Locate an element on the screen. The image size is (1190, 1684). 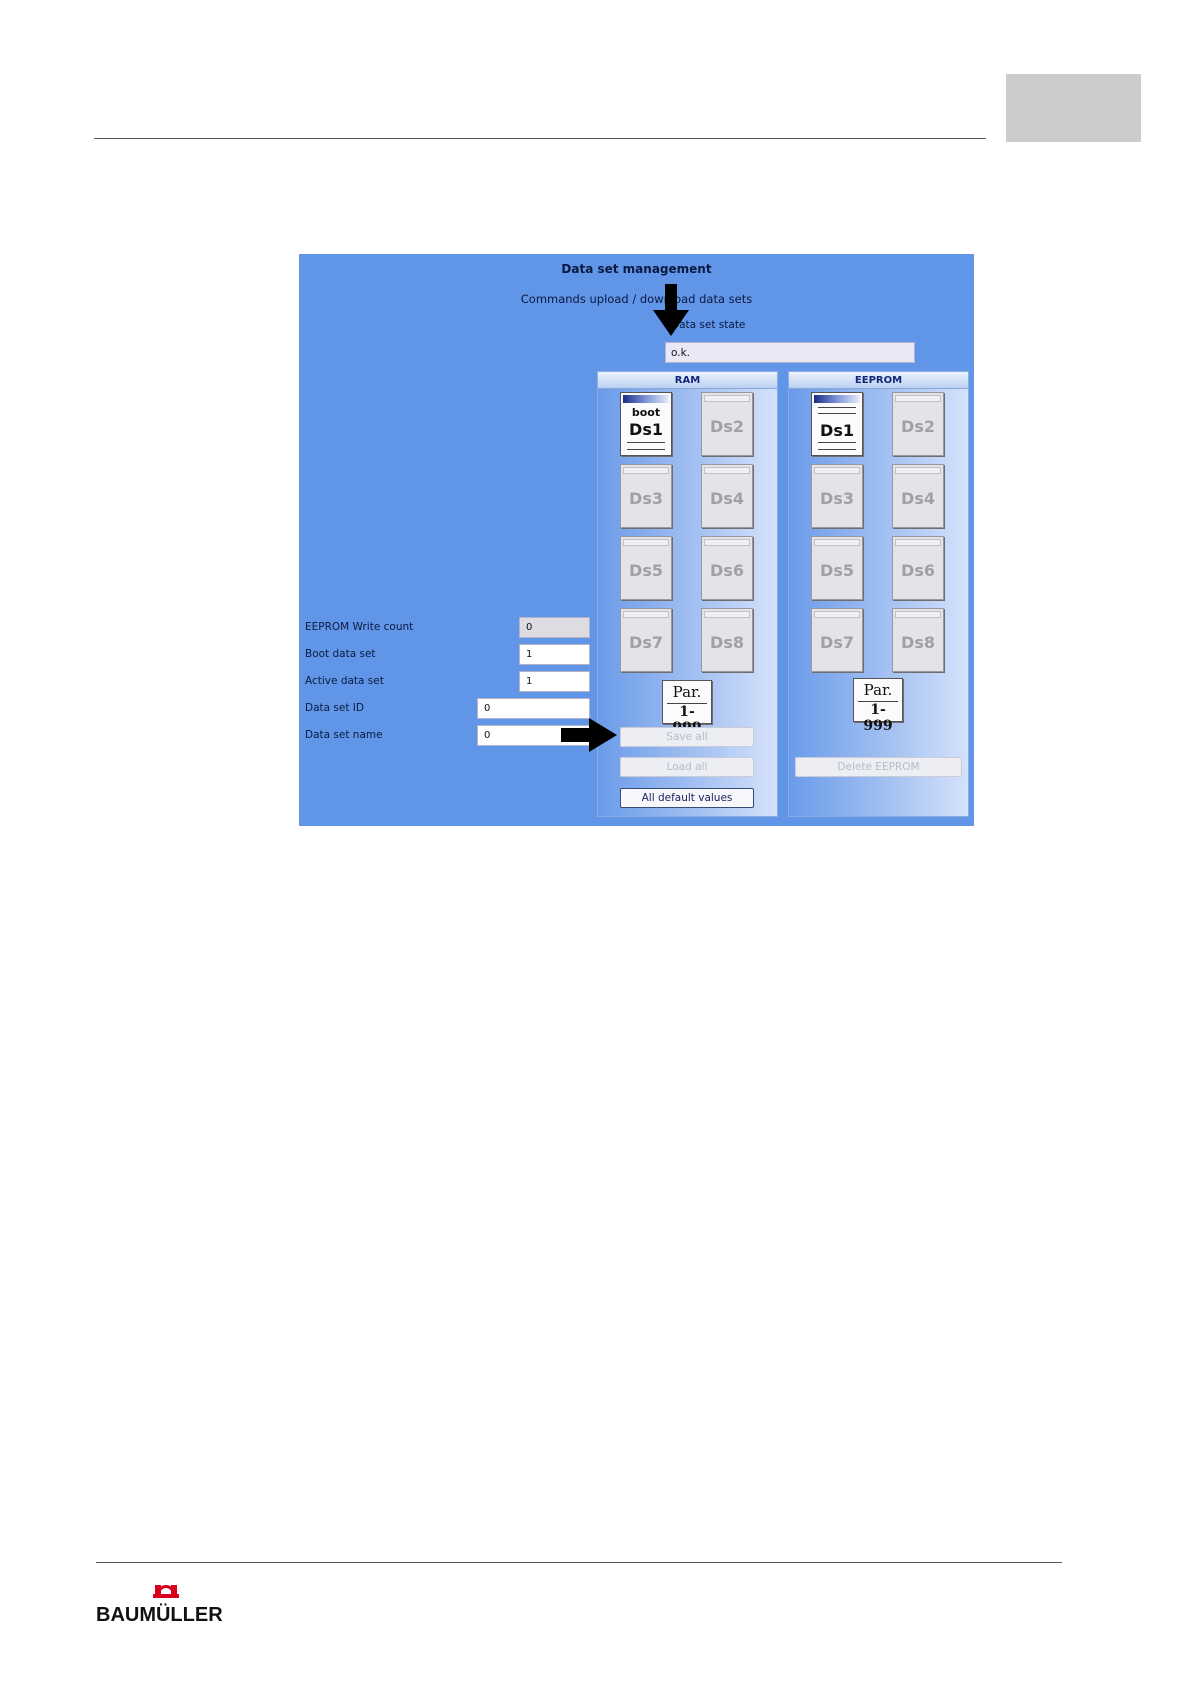
eeprom-ds4-button: Ds4 is located at coordinates (918, 496).